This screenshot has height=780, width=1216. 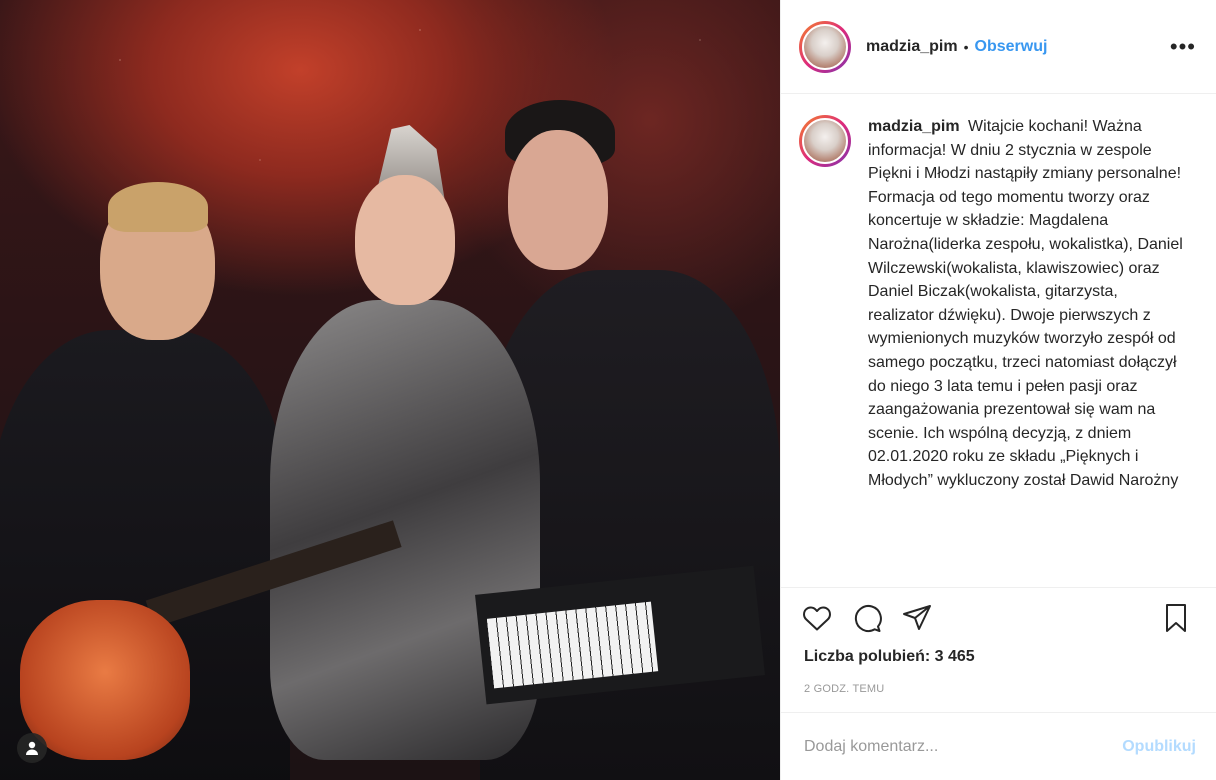 What do you see at coordinates (844, 689) in the screenshot?
I see `post-timestamp: 2 GODZ. TEMU` at bounding box center [844, 689].